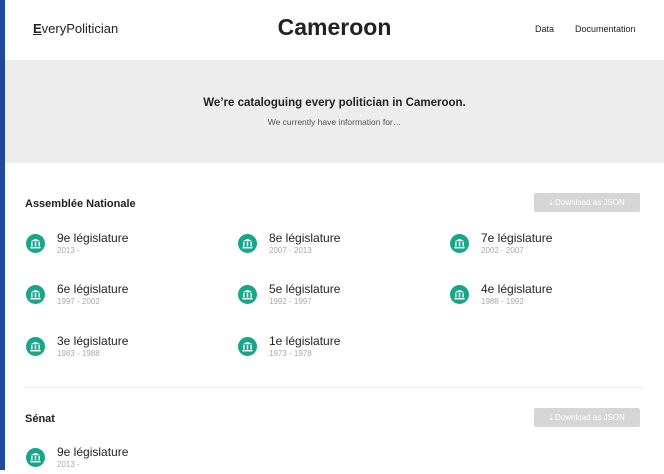 This screenshot has width=664, height=474. Describe the element at coordinates (334, 27) in the screenshot. I see `page-title: Cameroon` at that location.